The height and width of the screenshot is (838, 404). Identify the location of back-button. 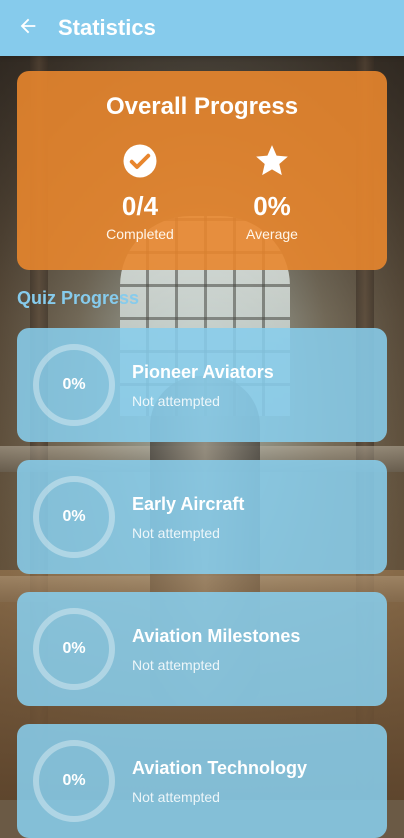
(28, 28).